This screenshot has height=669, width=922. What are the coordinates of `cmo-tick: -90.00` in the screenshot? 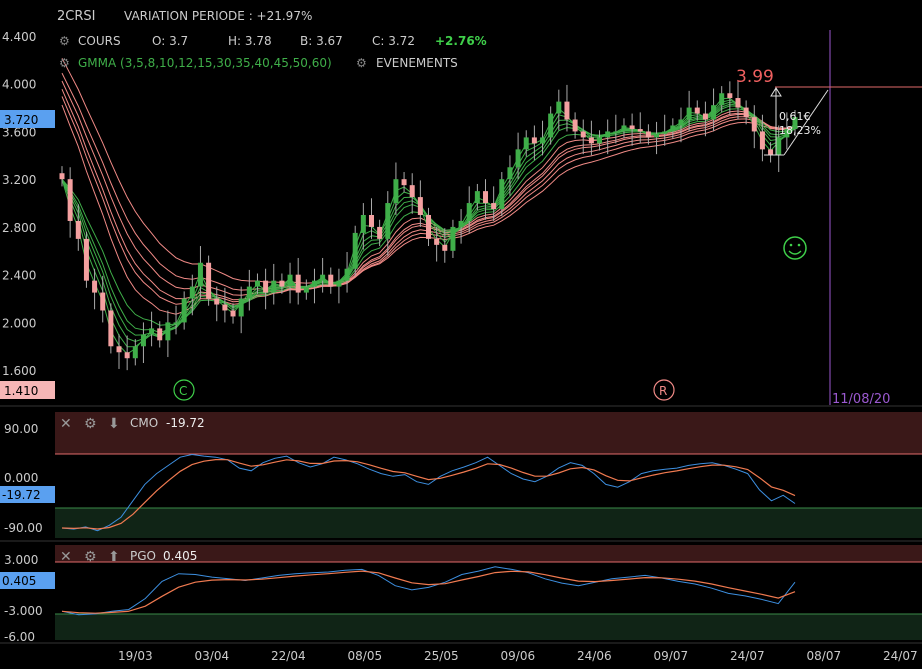 It's located at (23, 528).